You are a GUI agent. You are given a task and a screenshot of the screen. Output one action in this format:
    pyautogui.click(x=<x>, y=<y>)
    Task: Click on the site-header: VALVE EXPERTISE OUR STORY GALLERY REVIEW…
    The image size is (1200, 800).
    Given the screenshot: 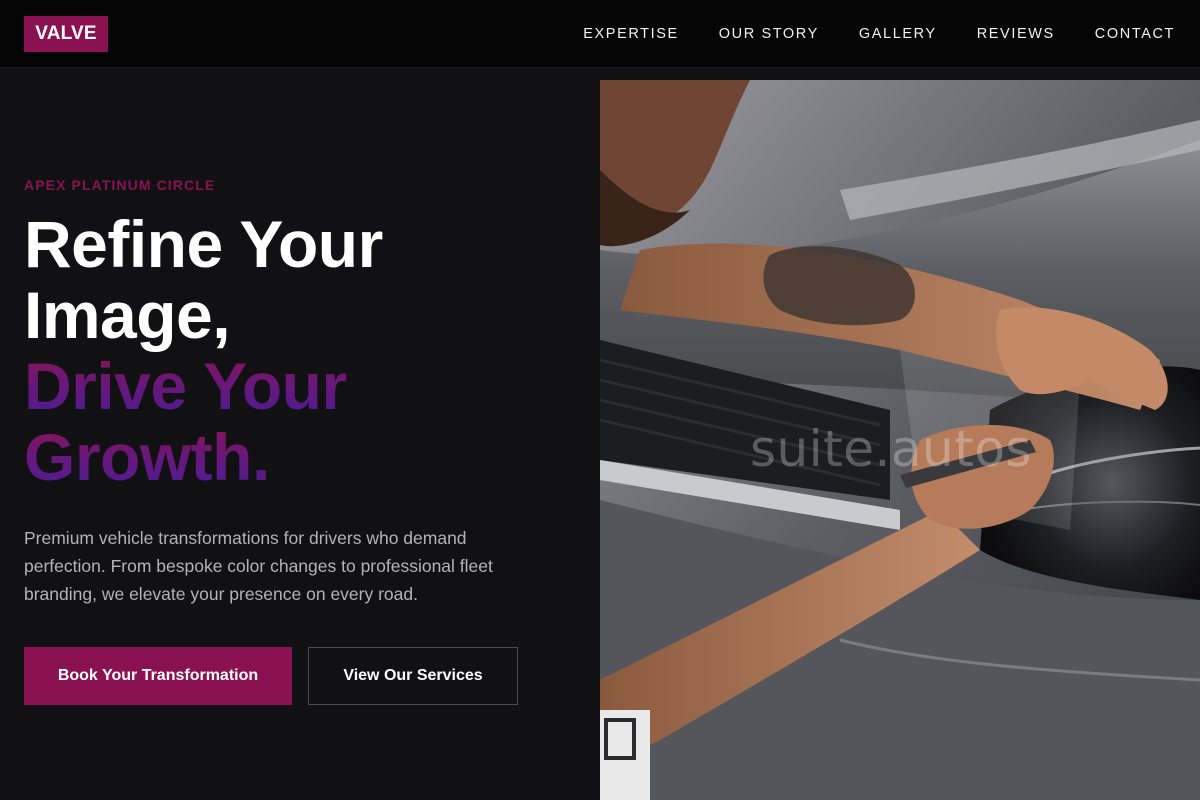 What is the action you would take?
    pyautogui.click(x=600, y=34)
    